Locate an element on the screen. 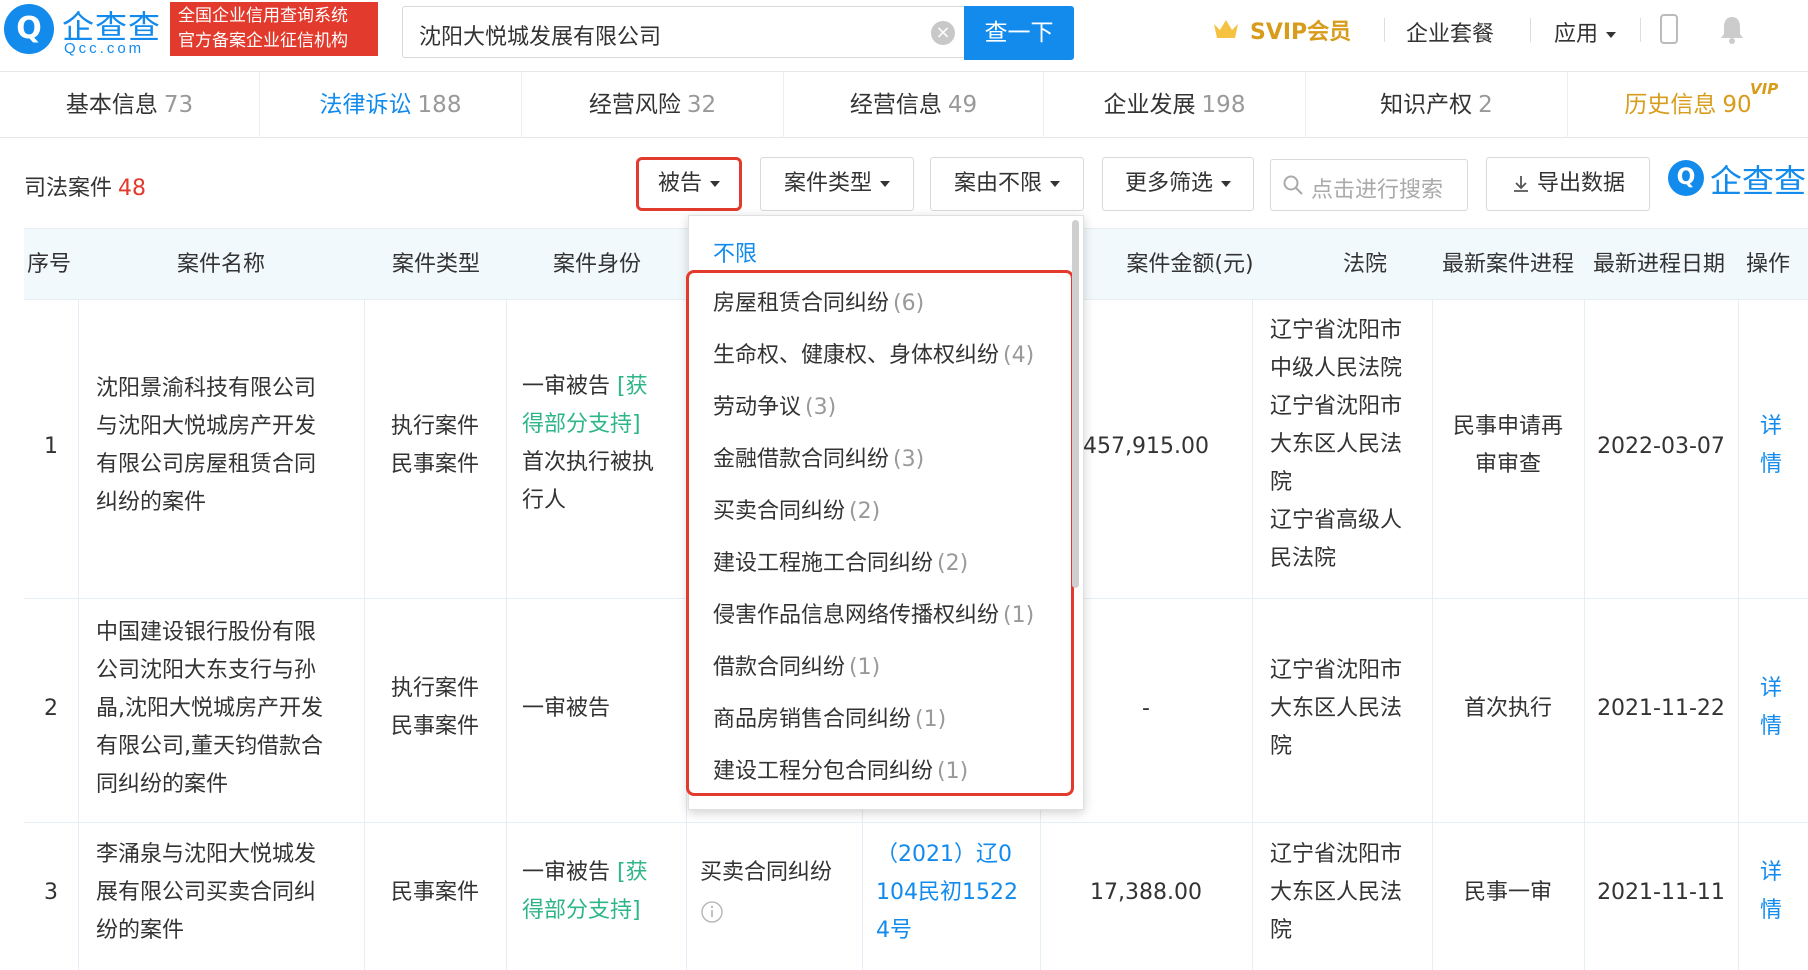 The image size is (1808, 970). dropdown-option: 借款合同纠纷 (1) is located at coordinates (796, 665).